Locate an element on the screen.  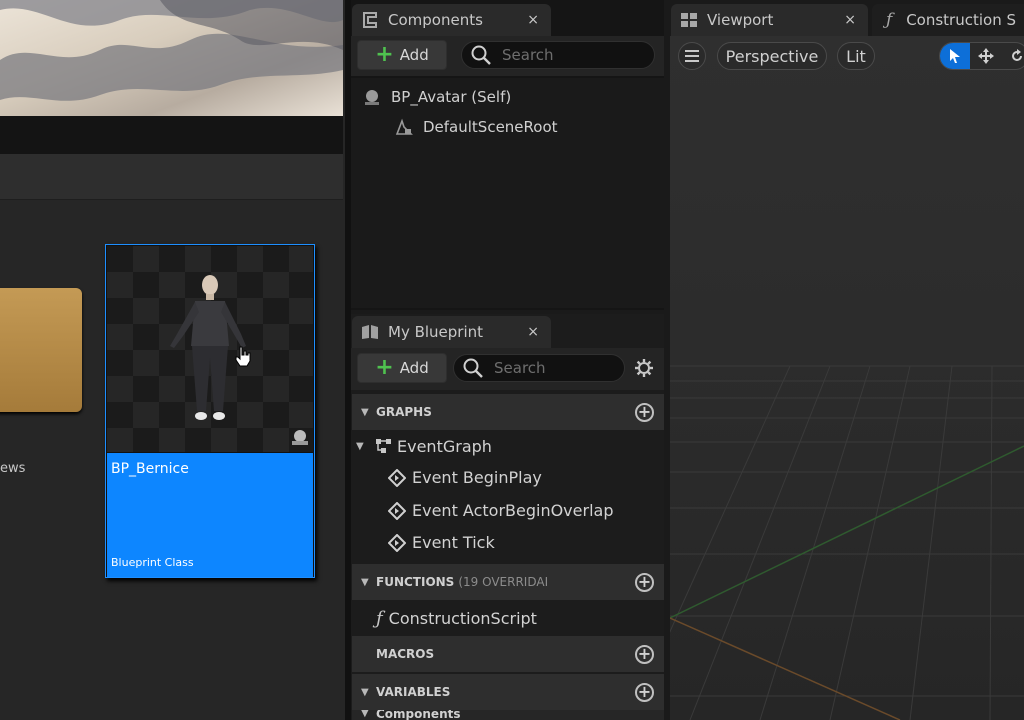
section-macros: MACROS + is located at coordinates (508, 654).